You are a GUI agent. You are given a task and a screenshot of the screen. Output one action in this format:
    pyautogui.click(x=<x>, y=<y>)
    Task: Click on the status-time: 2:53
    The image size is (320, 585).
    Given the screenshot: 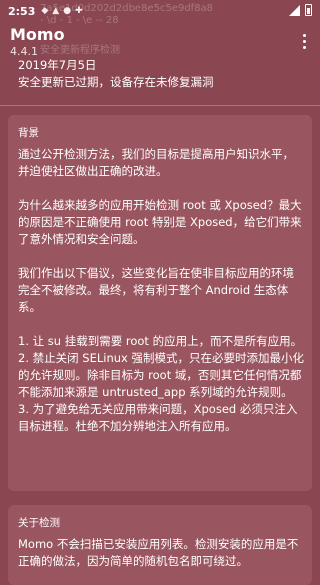 What is the action you would take?
    pyautogui.click(x=22, y=11)
    